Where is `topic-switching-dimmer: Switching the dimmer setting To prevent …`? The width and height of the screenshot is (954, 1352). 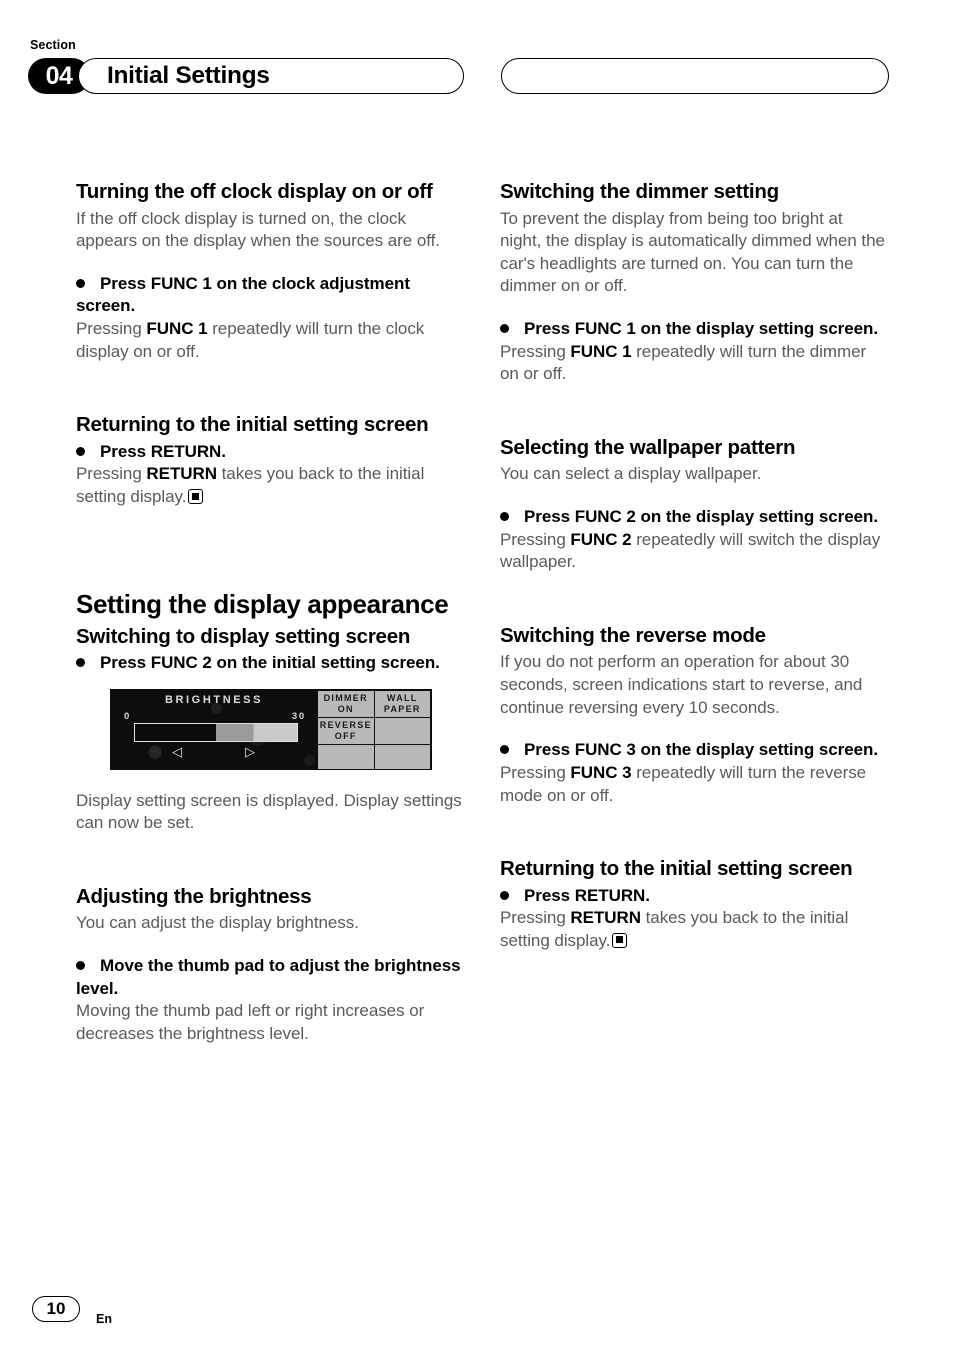 topic-switching-dimmer: Switching the dimmer setting To prevent … is located at coordinates (693, 283).